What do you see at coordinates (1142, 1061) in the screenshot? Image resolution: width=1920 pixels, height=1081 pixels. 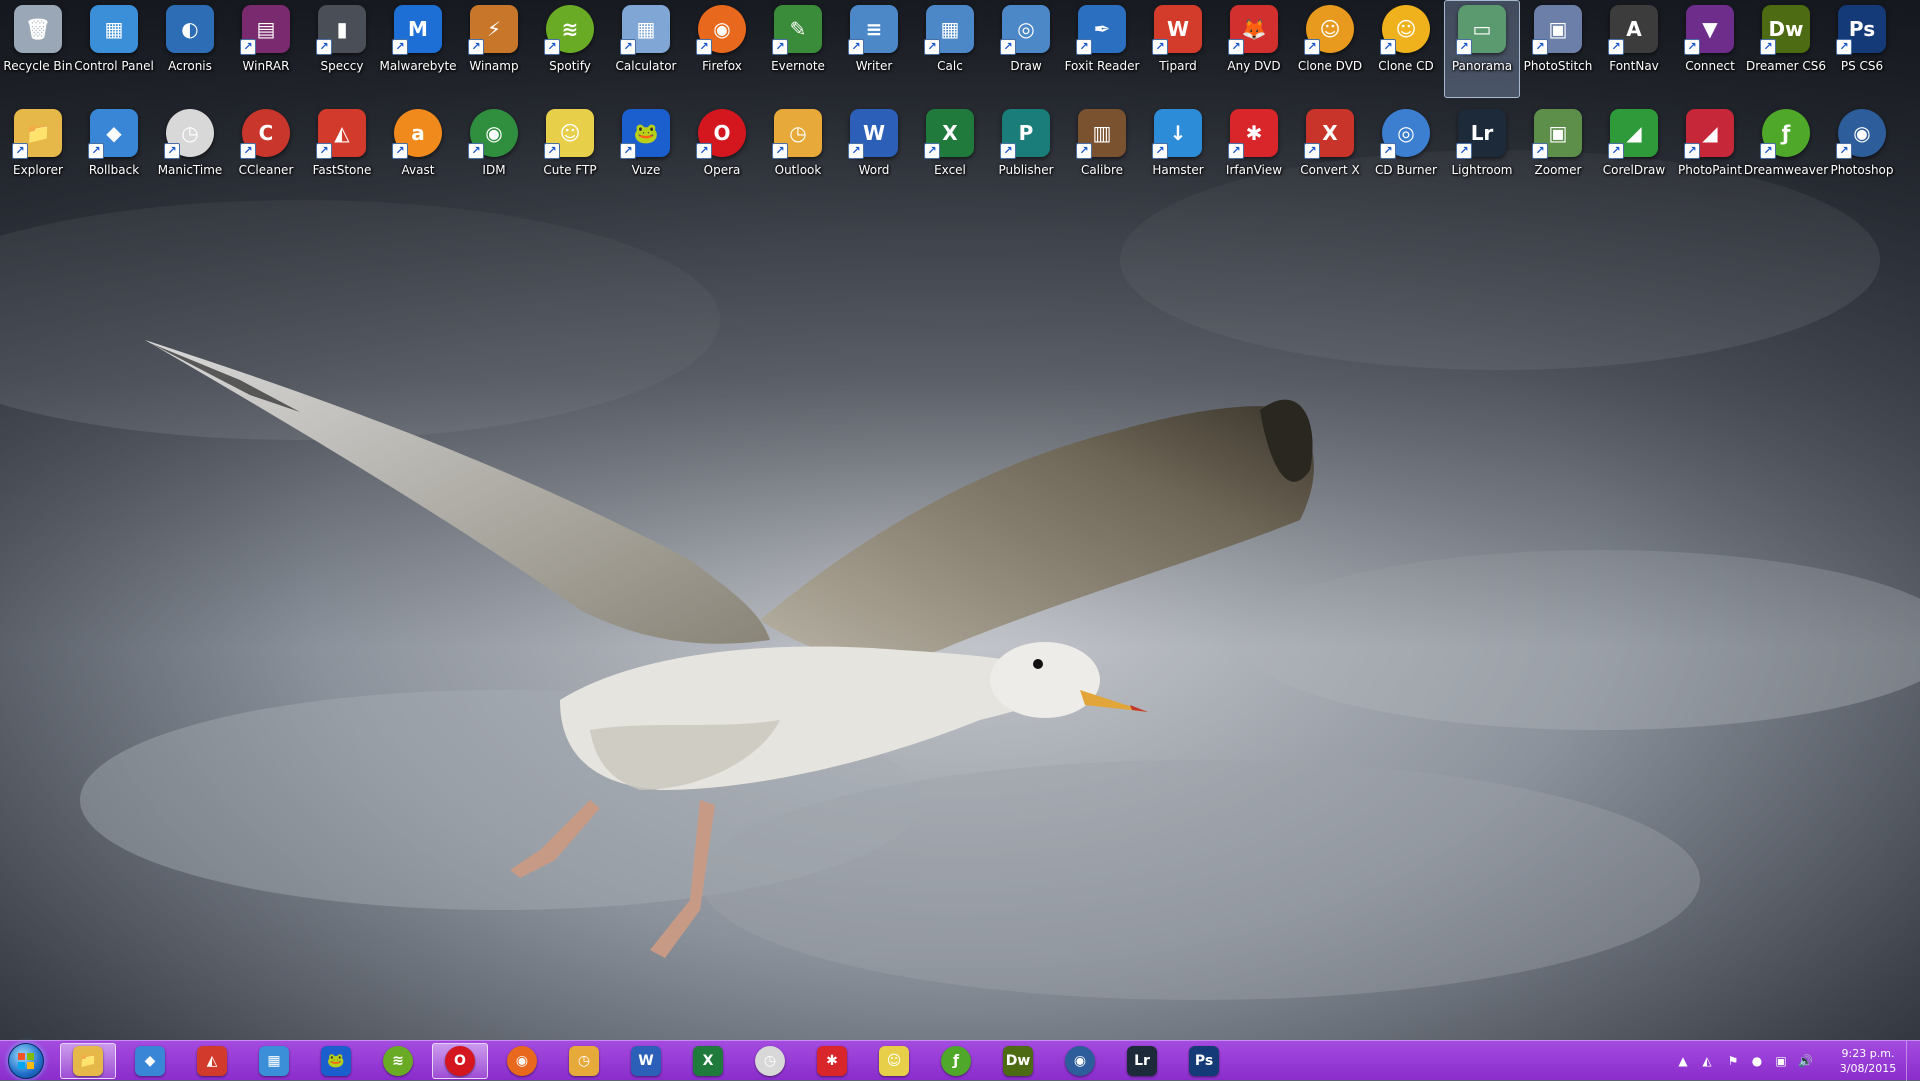 I see `taskbar-button-lightroom: Lr` at bounding box center [1142, 1061].